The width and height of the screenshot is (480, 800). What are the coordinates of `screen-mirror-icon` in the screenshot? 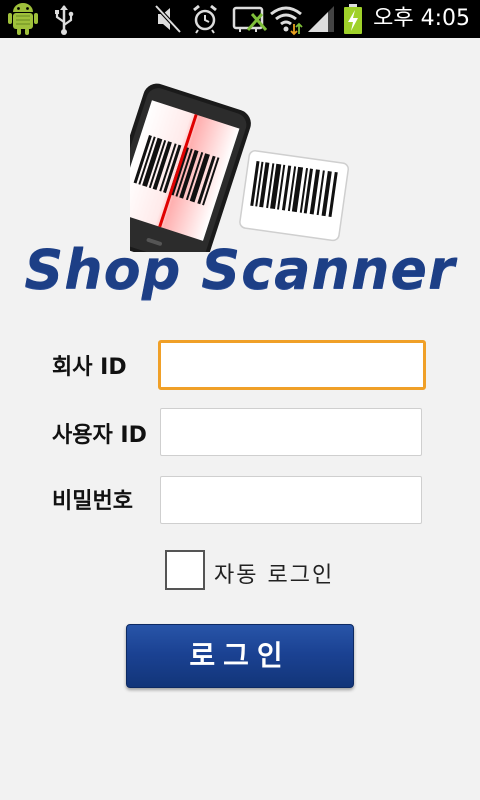 It's located at (250, 19).